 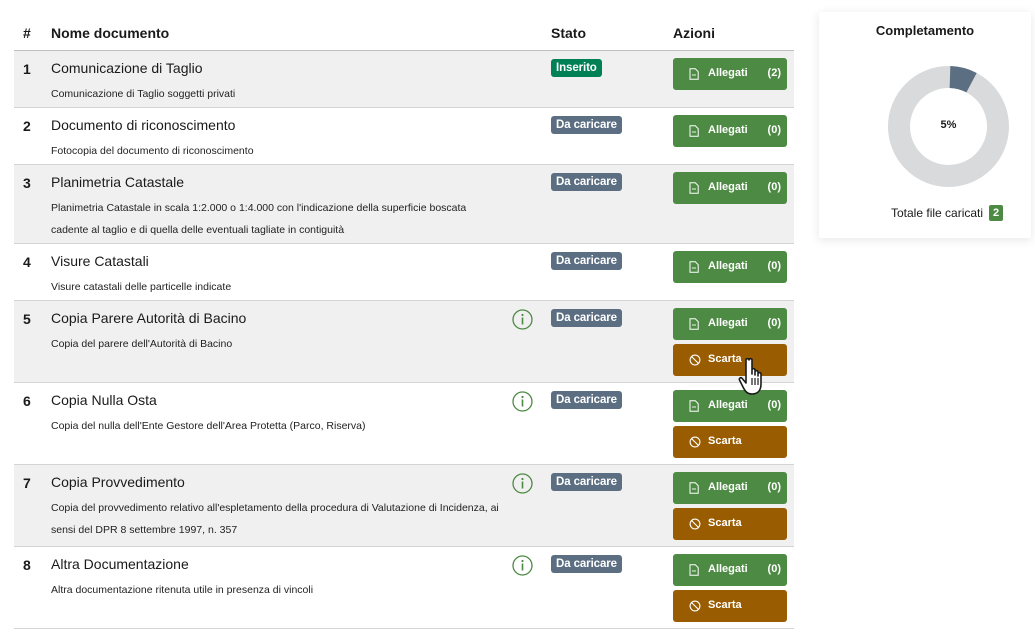 What do you see at coordinates (27, 319) in the screenshot?
I see `row-number: 5` at bounding box center [27, 319].